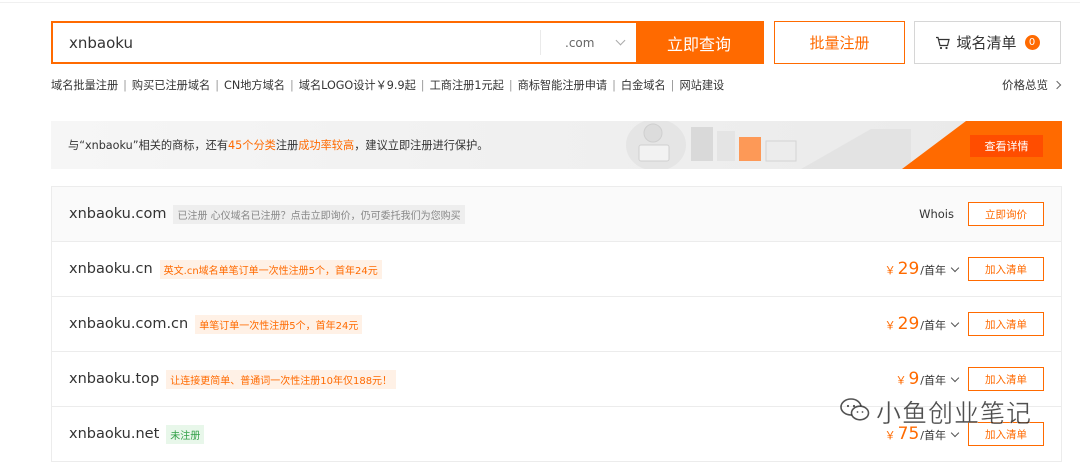  I want to click on price-selector: ￥ 9 /首年, so click(927, 379).